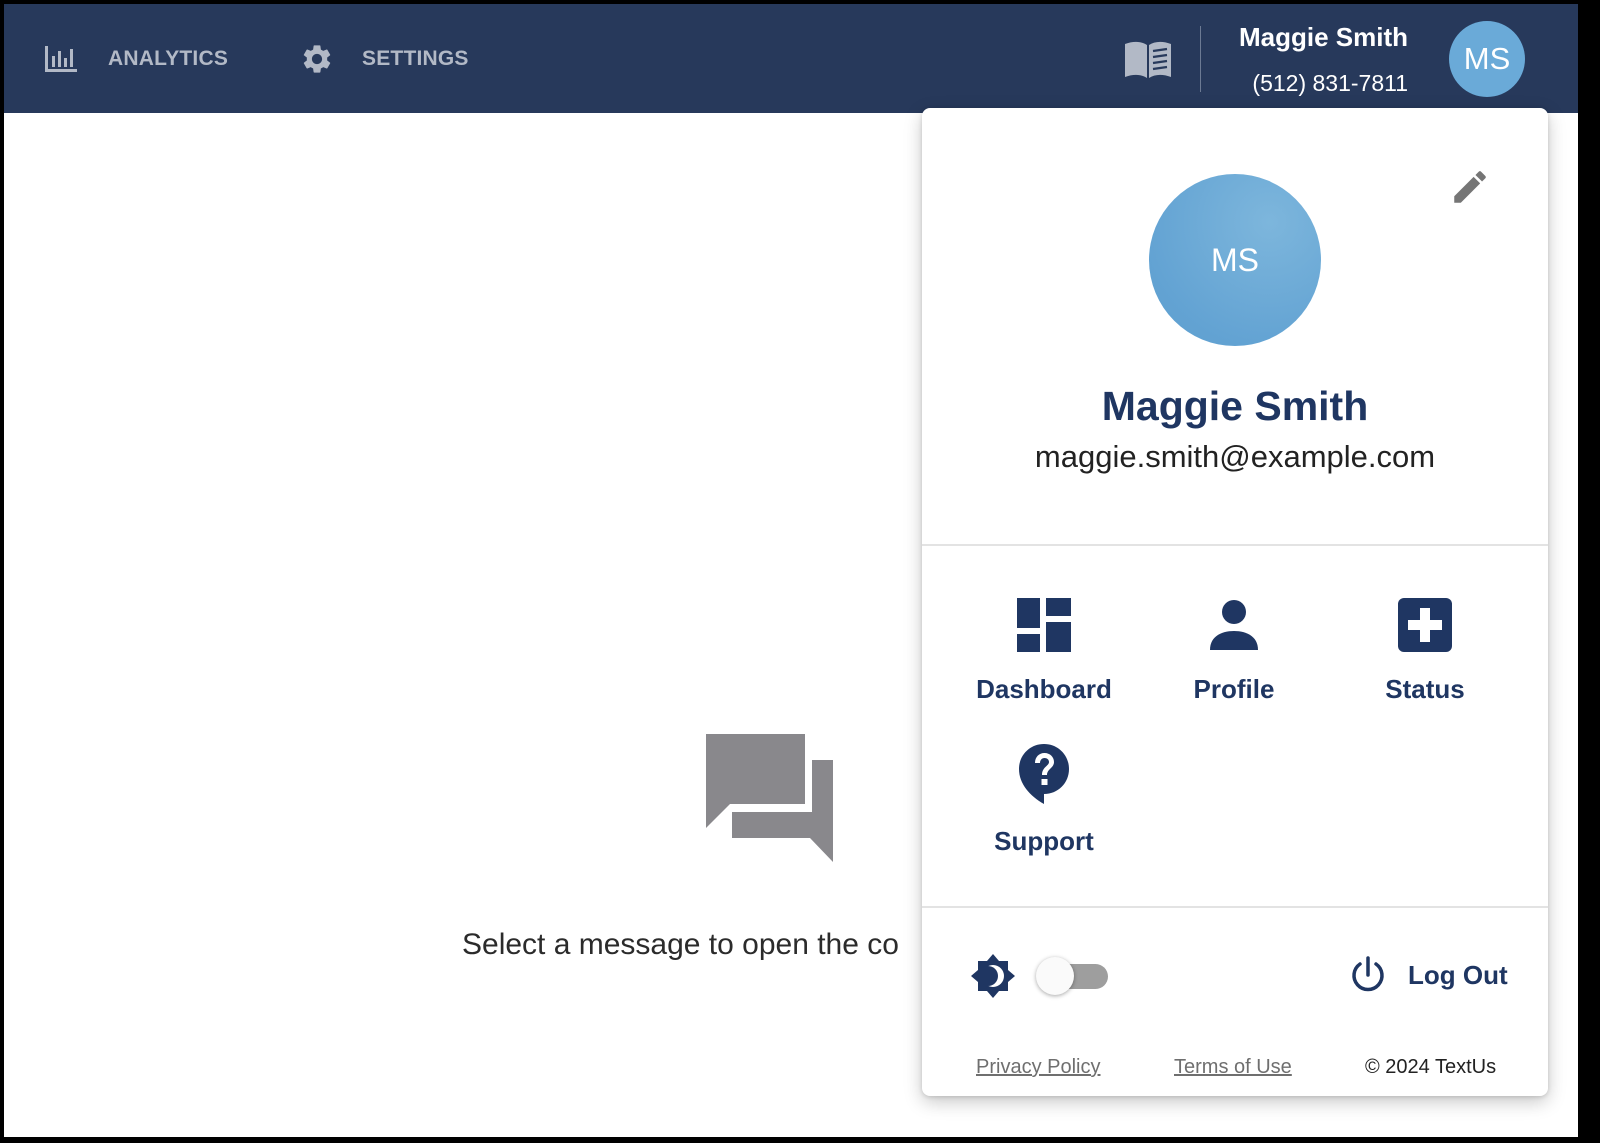 Image resolution: width=1600 pixels, height=1143 pixels. I want to click on chat-bubbles-icon, so click(769, 798).